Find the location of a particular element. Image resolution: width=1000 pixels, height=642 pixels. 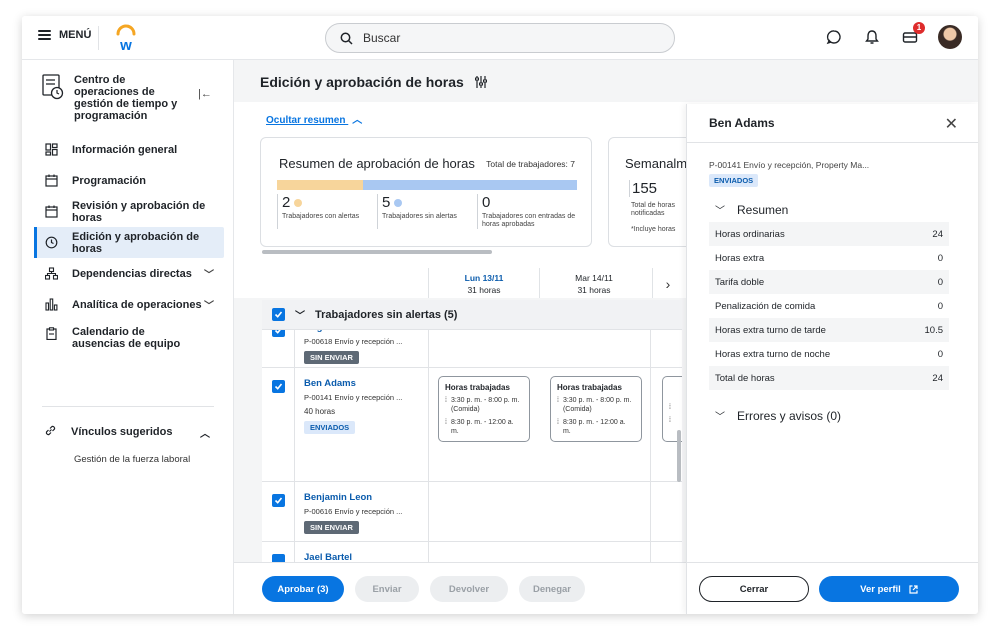

deny-button: Denegar is located at coordinates (552, 589).